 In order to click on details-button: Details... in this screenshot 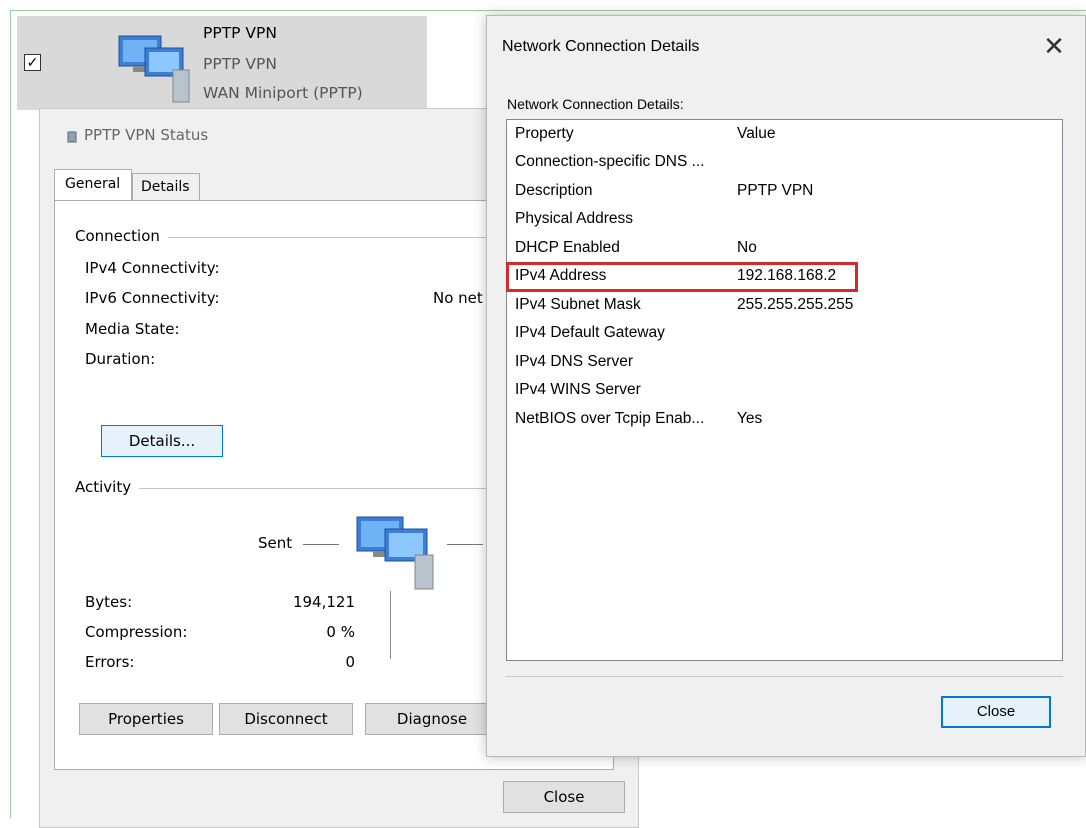, I will do `click(162, 441)`.